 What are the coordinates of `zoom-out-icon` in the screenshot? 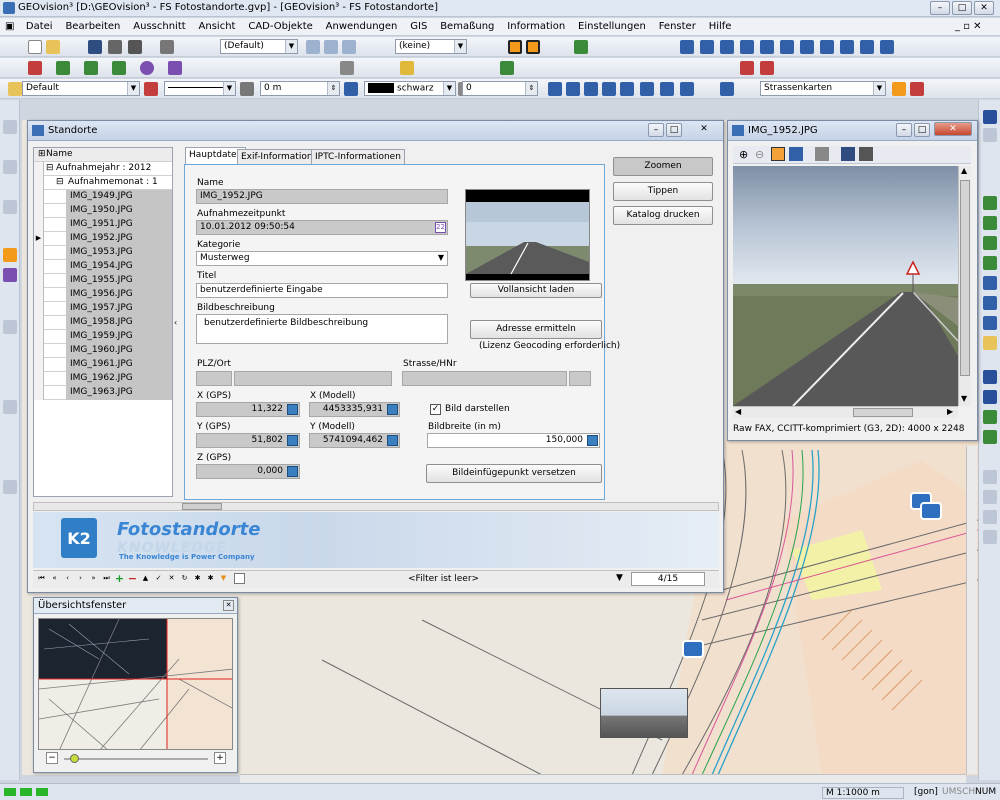 It's located at (990, 243).